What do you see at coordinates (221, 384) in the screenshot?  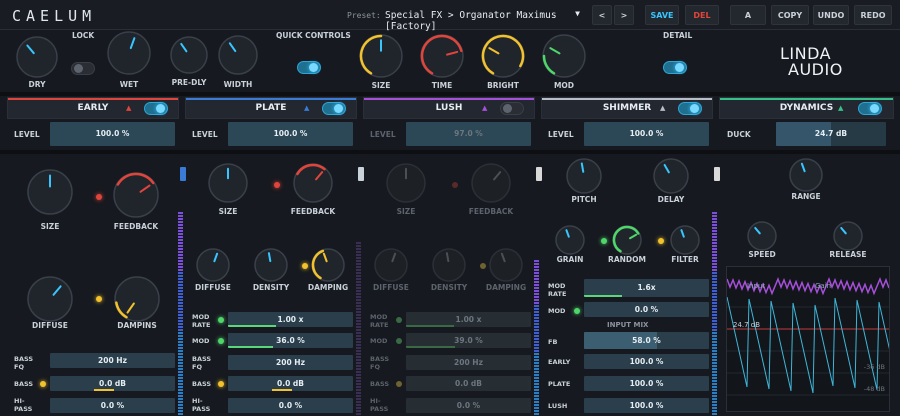 I see `plate-bass-led` at bounding box center [221, 384].